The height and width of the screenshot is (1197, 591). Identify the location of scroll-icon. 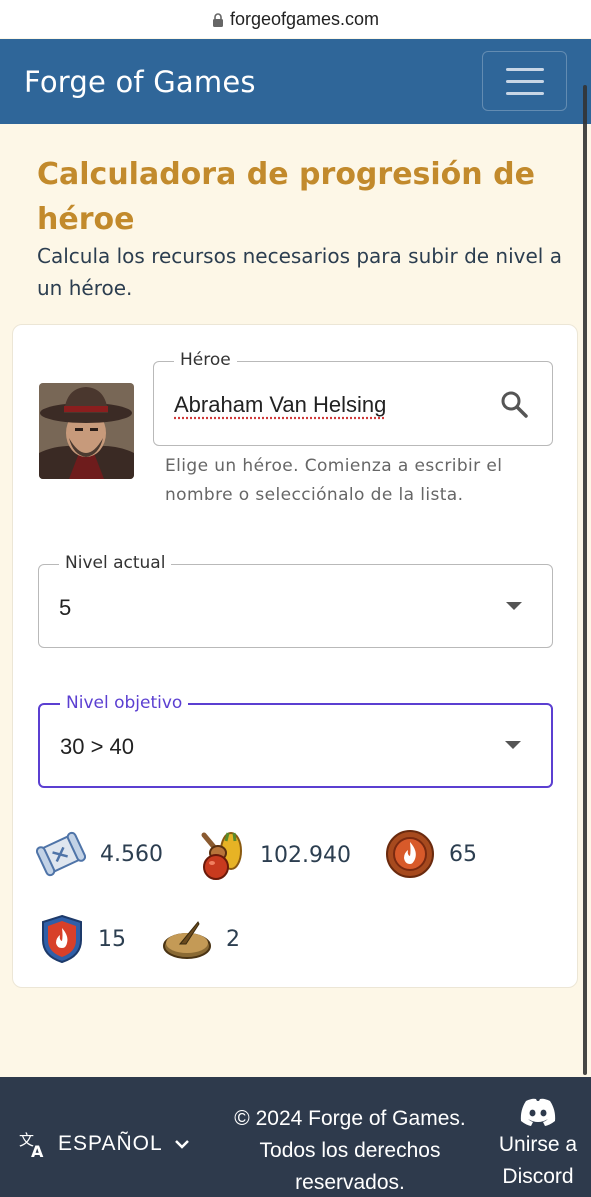
(61, 854).